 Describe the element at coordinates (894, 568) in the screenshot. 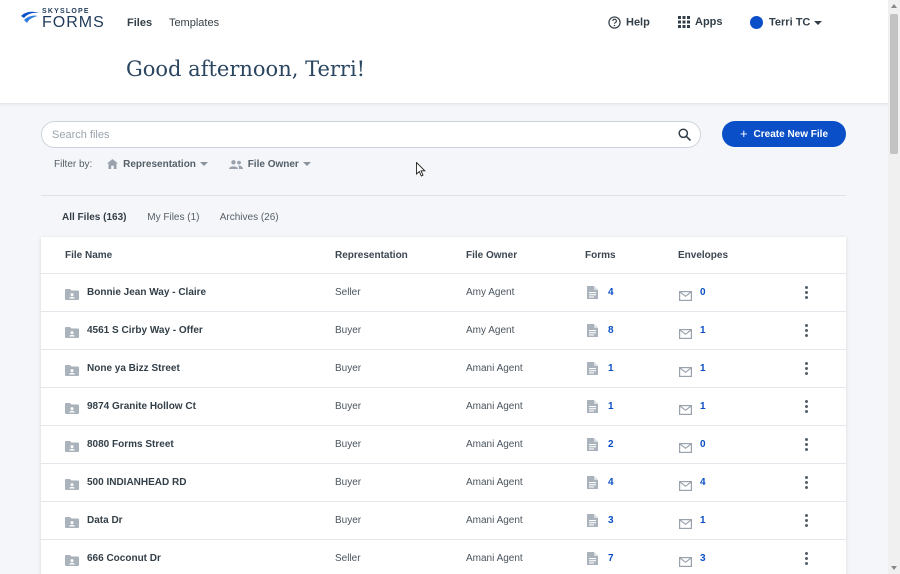

I see `scroll-down-icon` at that location.